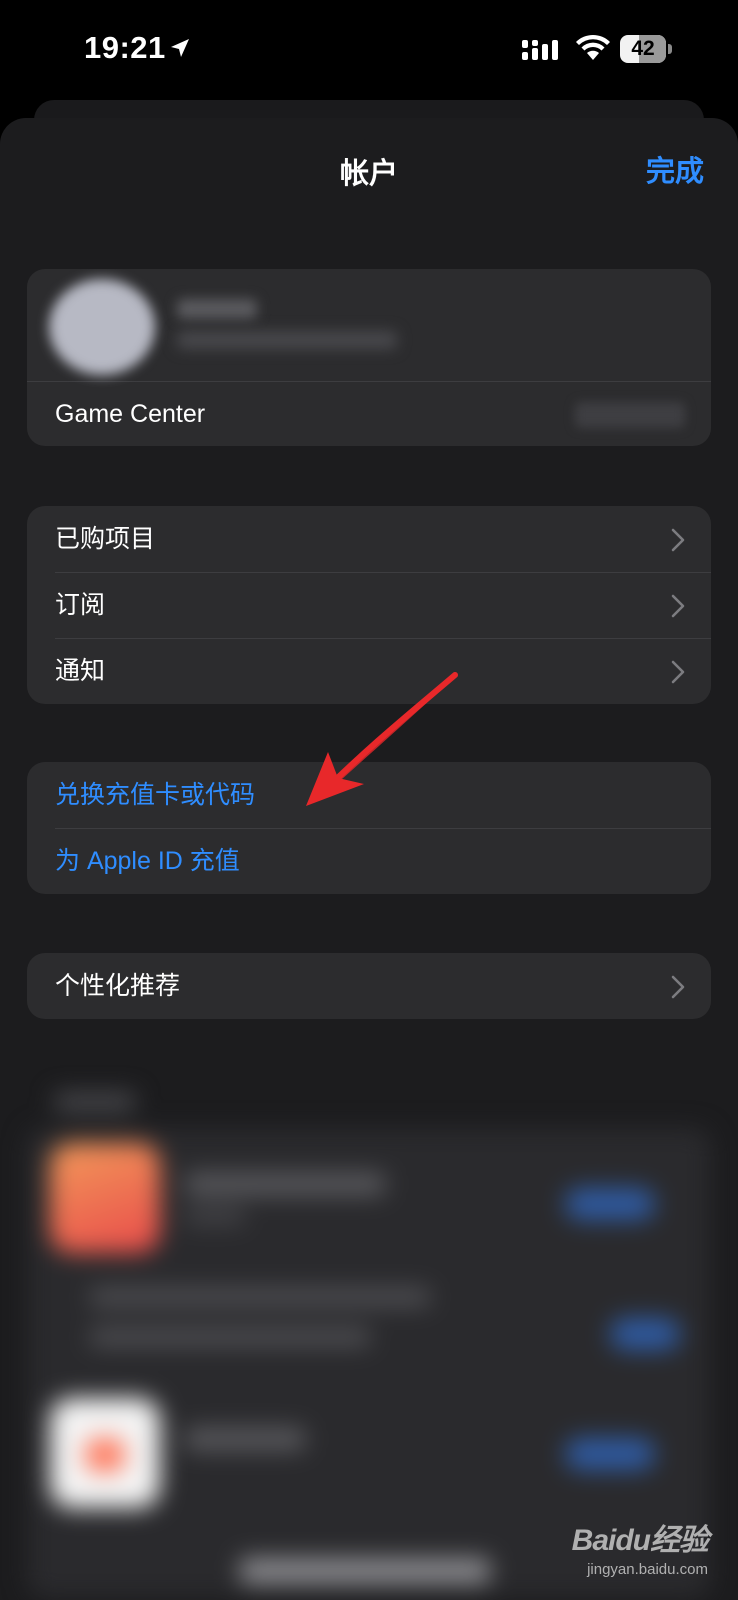 This screenshot has height=1600, width=738. I want to click on blurred-name, so click(217, 309).